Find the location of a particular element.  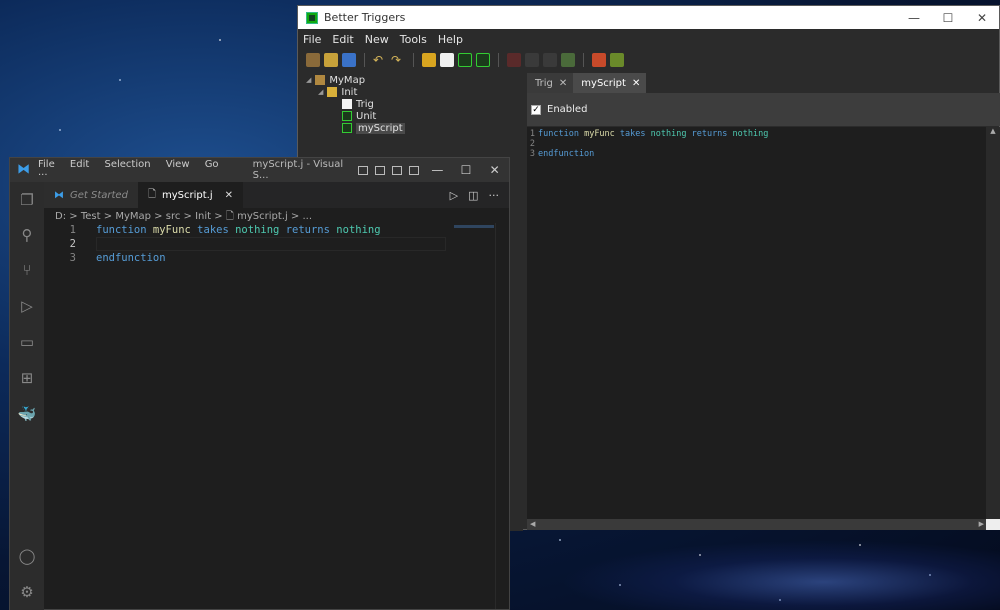

vs-menu-edit: Edit is located at coordinates (79, 164).